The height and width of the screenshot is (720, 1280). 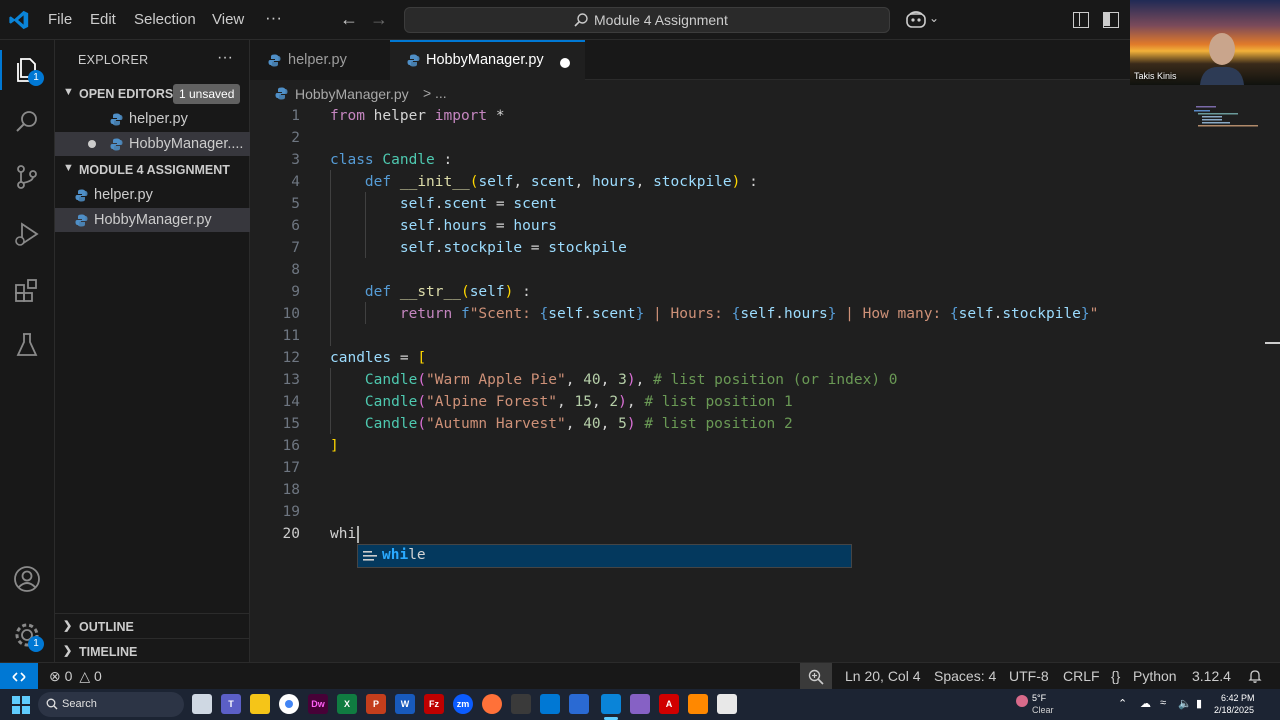 What do you see at coordinates (883, 676) in the screenshot?
I see `cursor-position: Ln 20, Col 4` at bounding box center [883, 676].